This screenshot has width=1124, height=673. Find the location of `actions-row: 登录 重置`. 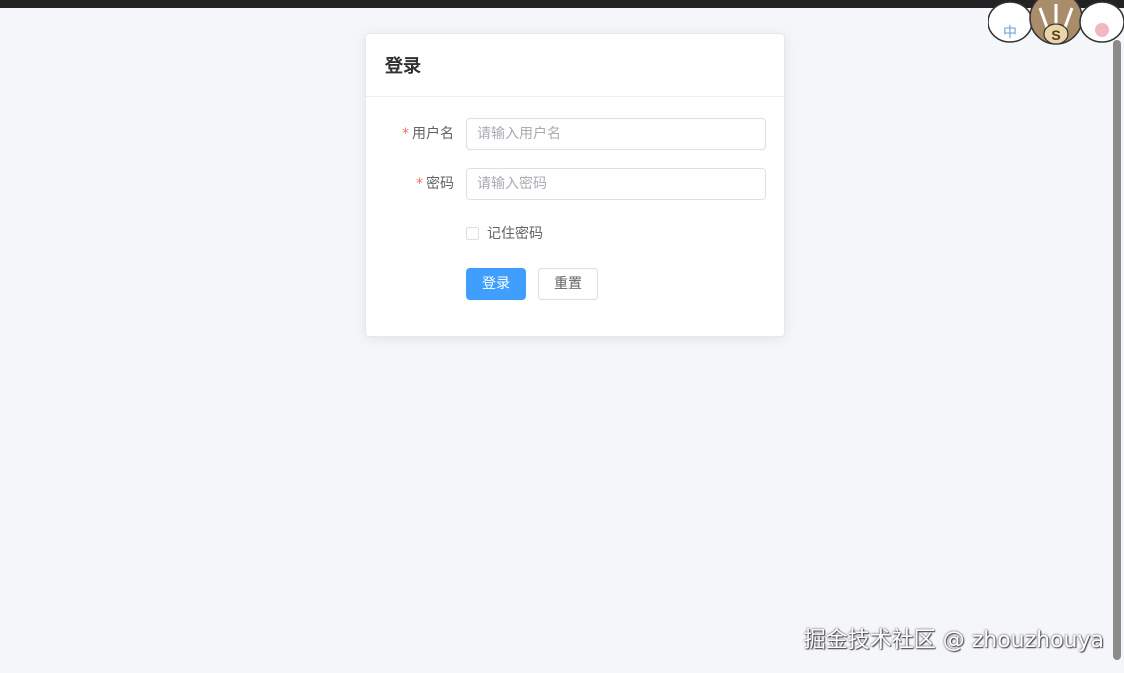

actions-row: 登录 重置 is located at coordinates (576, 284).